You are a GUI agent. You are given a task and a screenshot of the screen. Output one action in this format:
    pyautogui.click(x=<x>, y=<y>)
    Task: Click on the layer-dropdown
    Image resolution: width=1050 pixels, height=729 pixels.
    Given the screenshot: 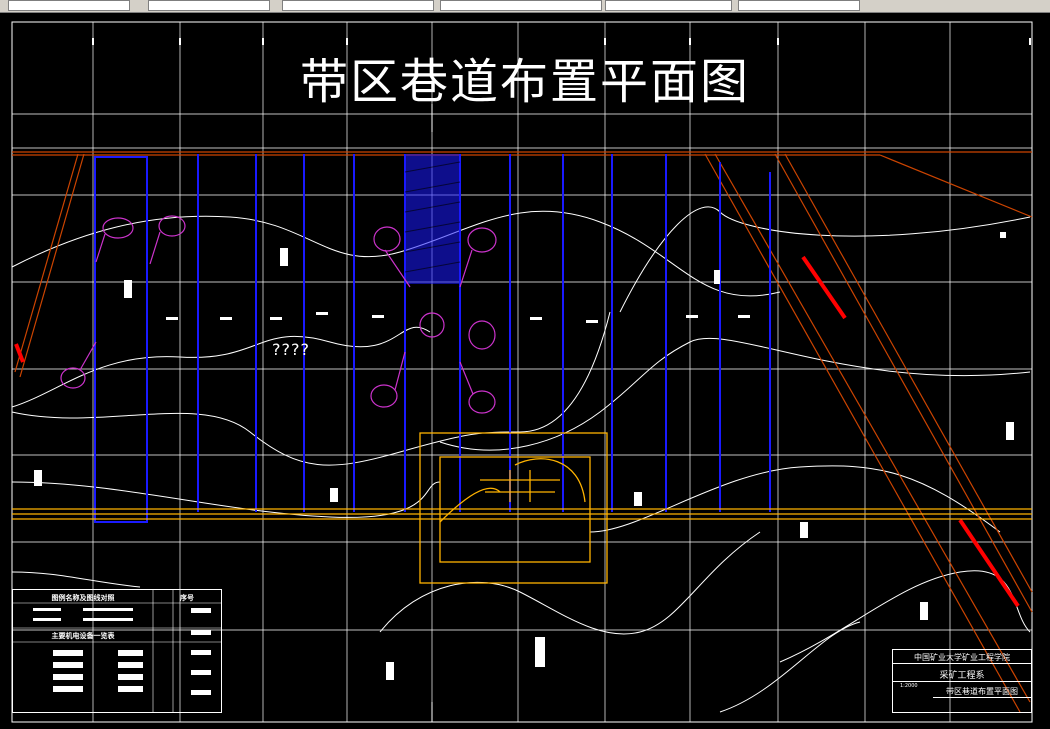 What is the action you would take?
    pyautogui.click(x=69, y=5)
    